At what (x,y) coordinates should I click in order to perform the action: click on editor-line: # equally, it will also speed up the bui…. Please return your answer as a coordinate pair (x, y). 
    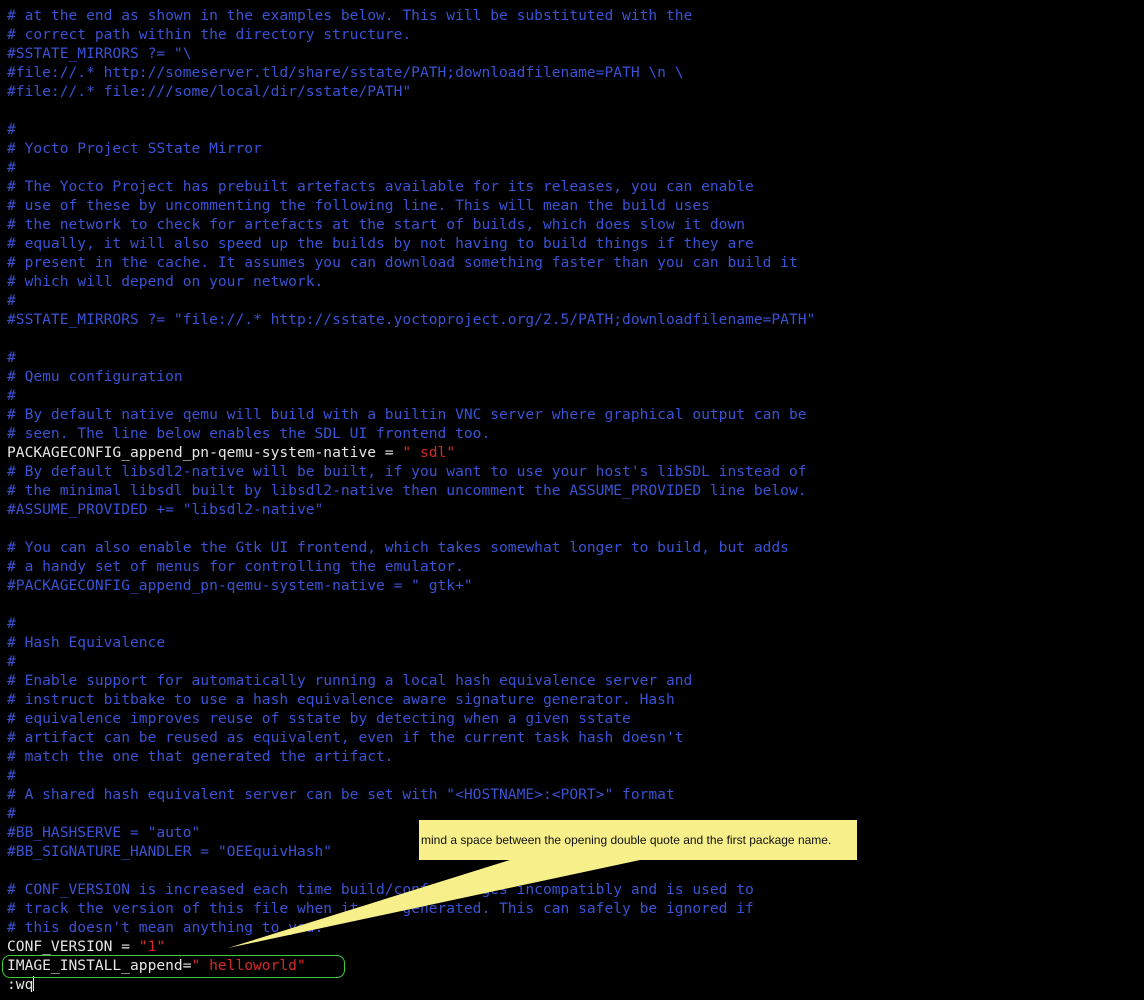
    Looking at the image, I should click on (411, 243).